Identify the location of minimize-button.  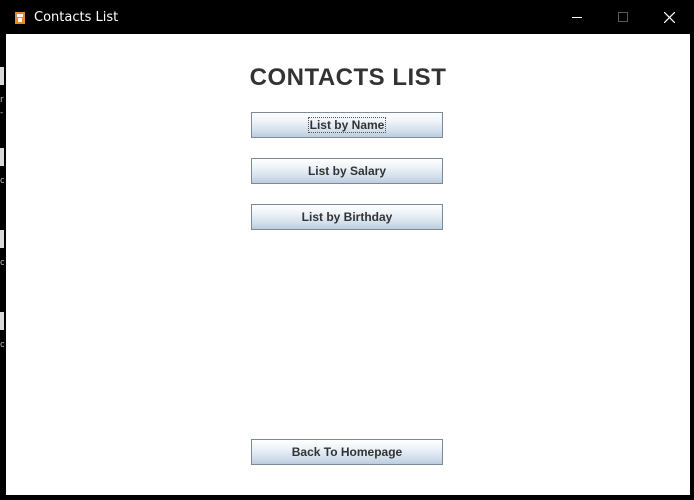
(577, 17).